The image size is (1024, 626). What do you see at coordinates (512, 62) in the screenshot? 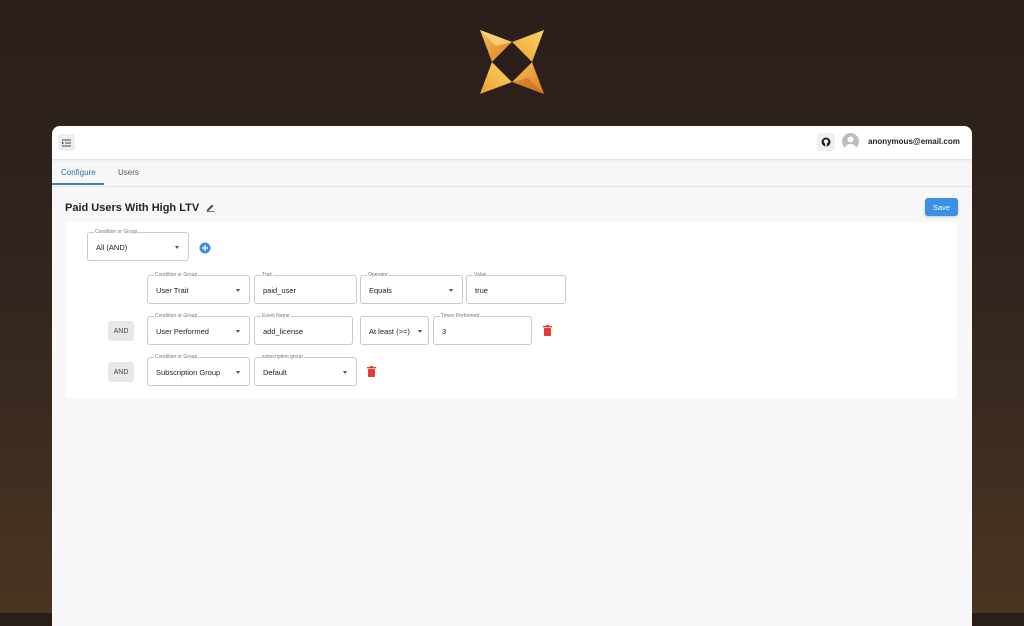
I see `logo-star-icon` at bounding box center [512, 62].